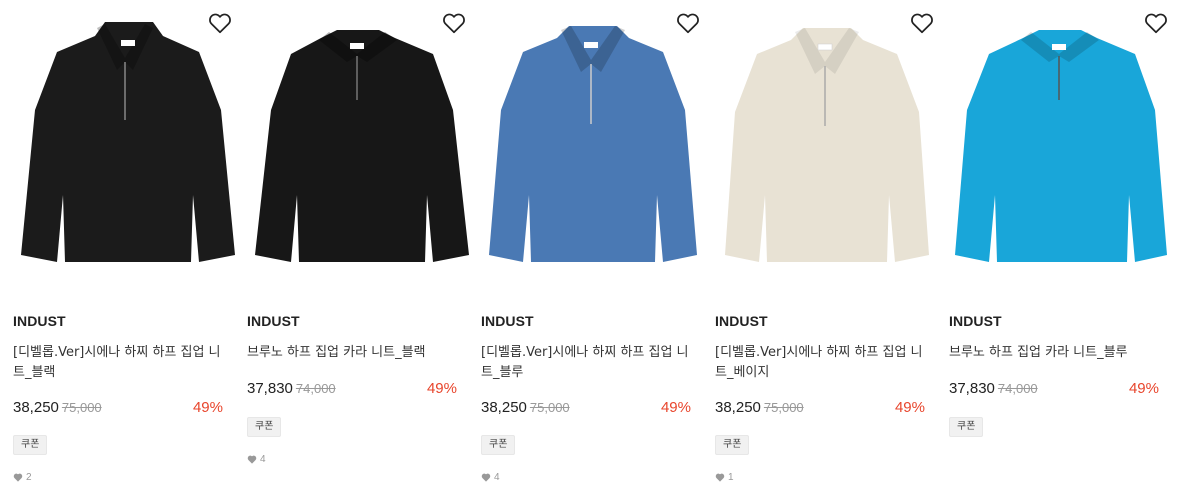 Image resolution: width=1185 pixels, height=498 pixels. What do you see at coordinates (29, 477) in the screenshot?
I see `like-count-value: 2` at bounding box center [29, 477].